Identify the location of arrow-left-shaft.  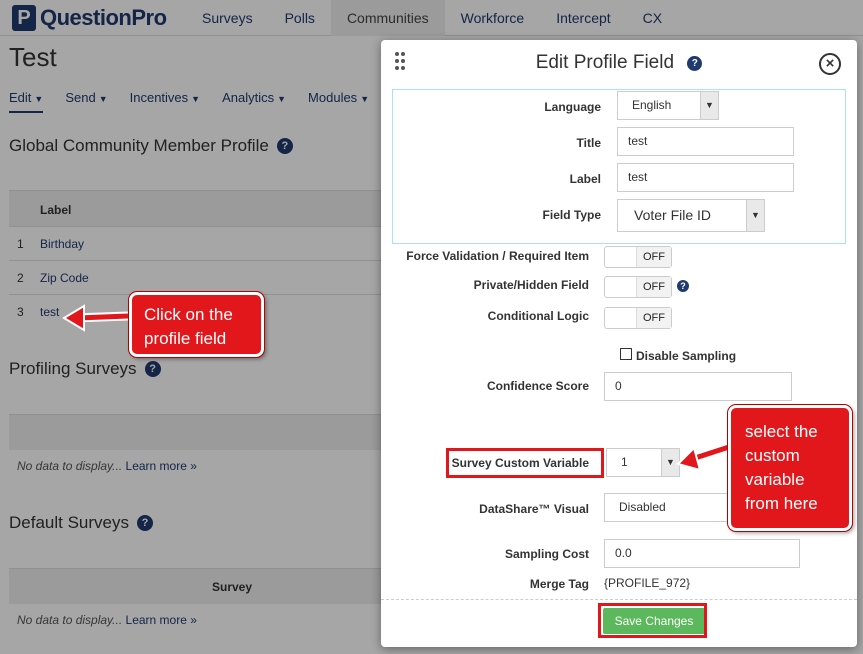
(103, 317).